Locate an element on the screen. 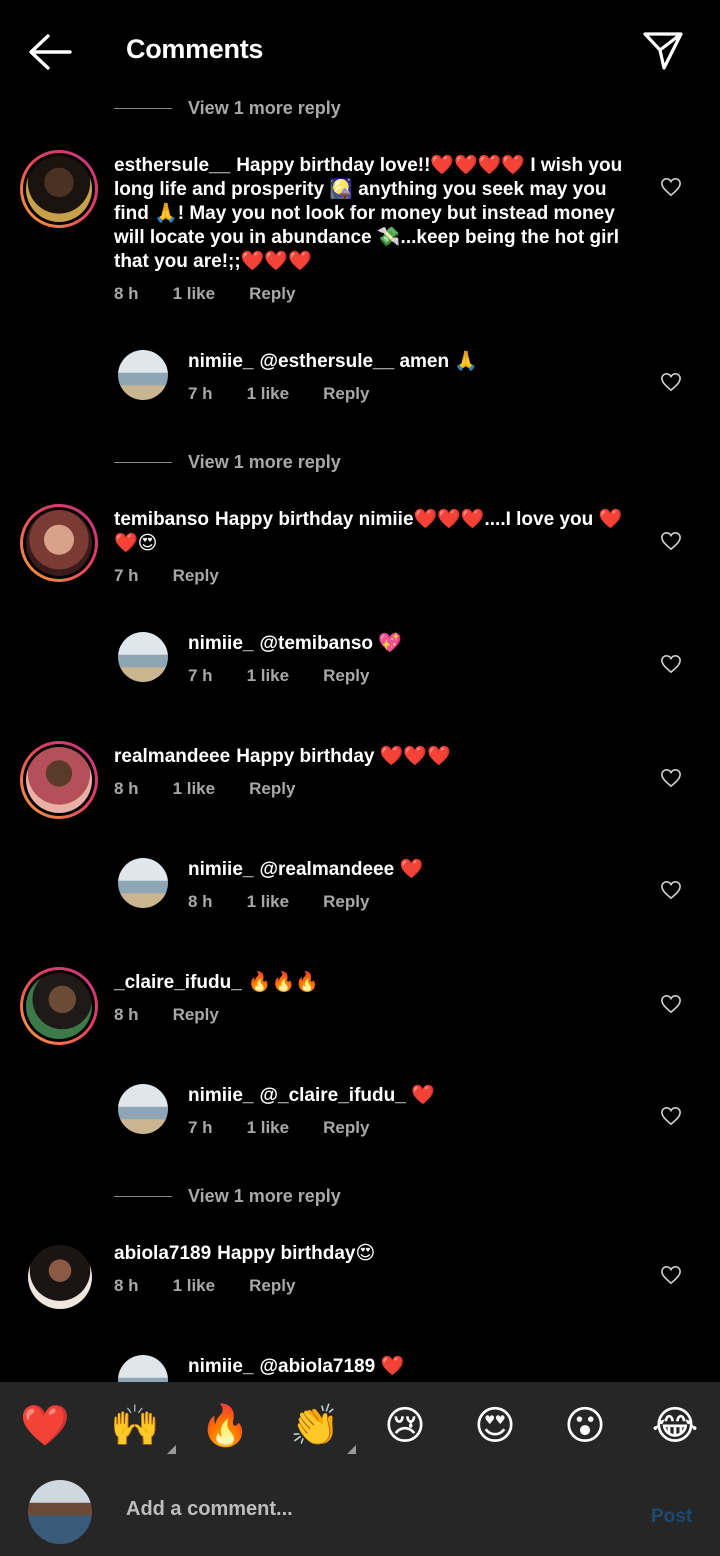 This screenshot has height=1556, width=720. emoji-clapping-hands: 👏 is located at coordinates (315, 1426).